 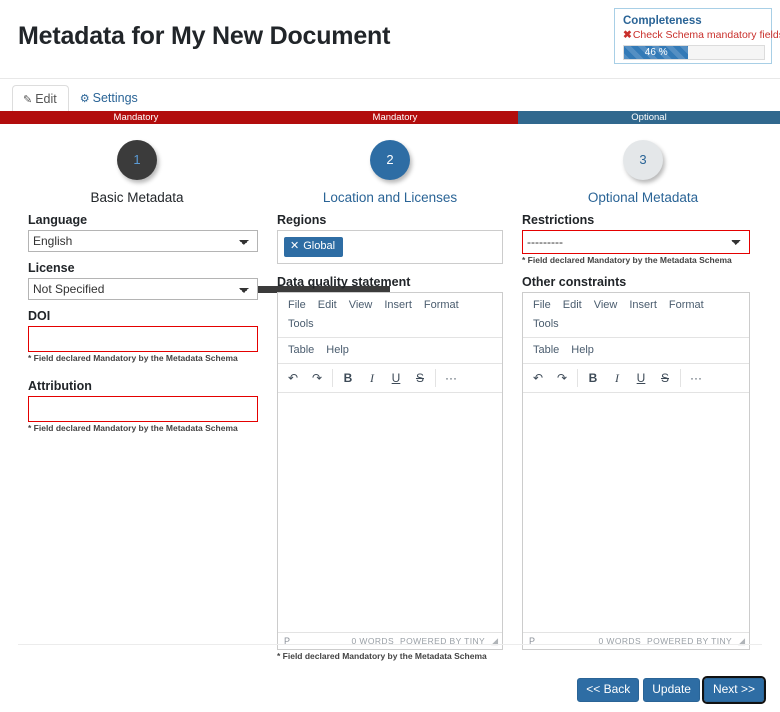 I want to click on regions-tag-input: ✕ Global, so click(x=390, y=247).